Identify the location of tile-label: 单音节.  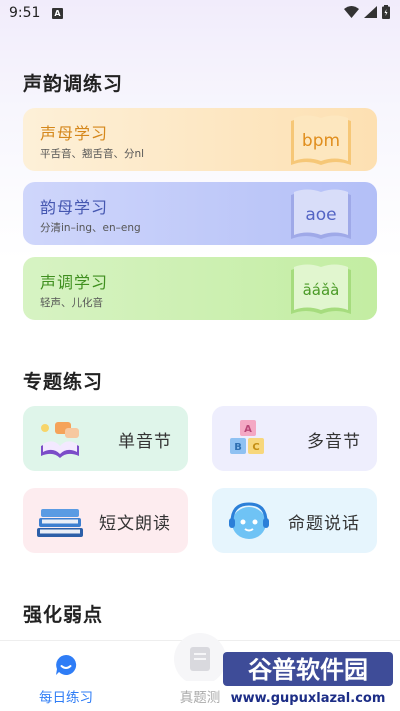
(145, 442).